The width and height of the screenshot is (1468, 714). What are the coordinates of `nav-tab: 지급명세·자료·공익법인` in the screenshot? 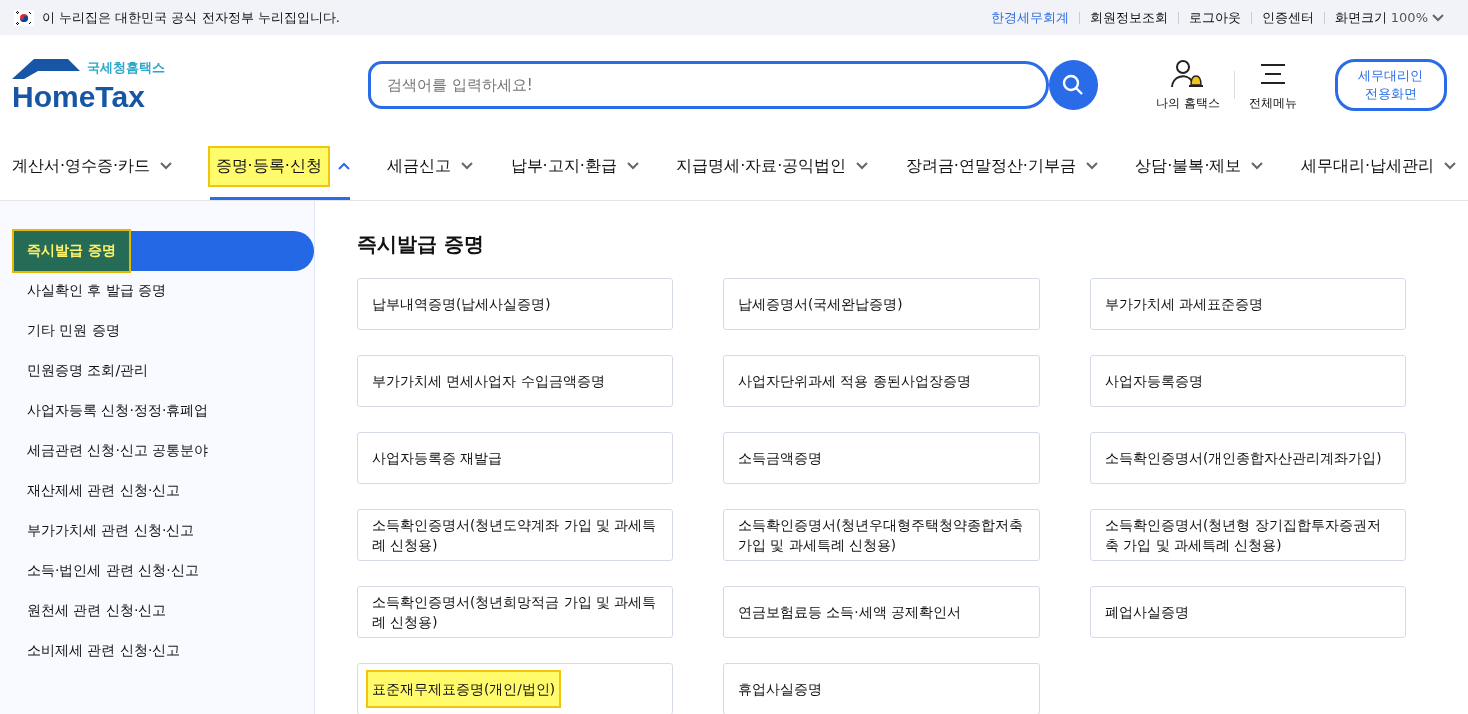 It's located at (772, 167).